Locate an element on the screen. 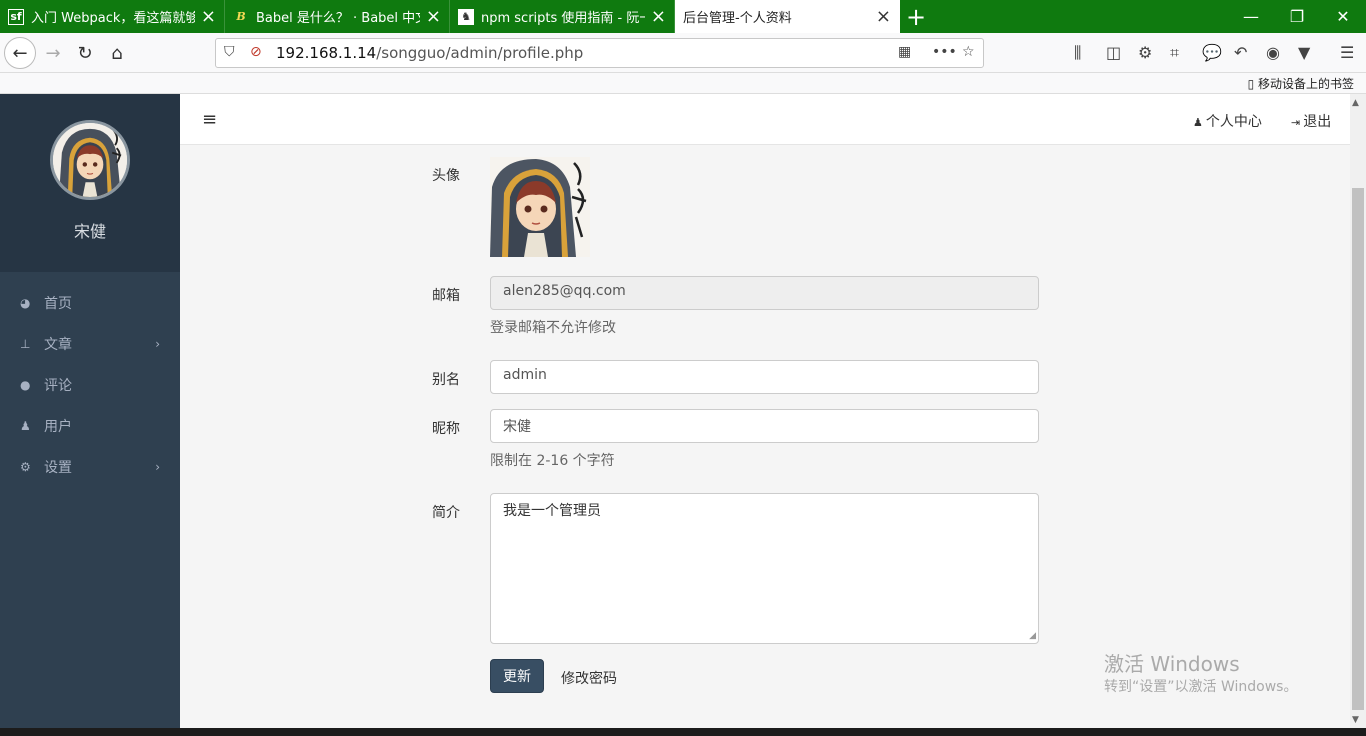 The image size is (1366, 736). bookmarks-bar: ▯ 移动设备上的书签 is located at coordinates (683, 83).